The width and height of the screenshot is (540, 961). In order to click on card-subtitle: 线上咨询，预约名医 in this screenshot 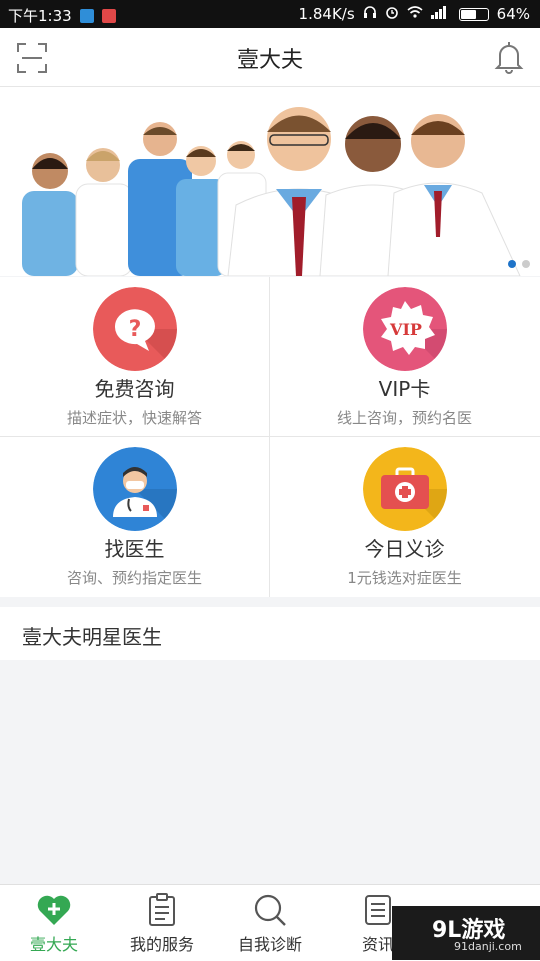, I will do `click(404, 418)`.